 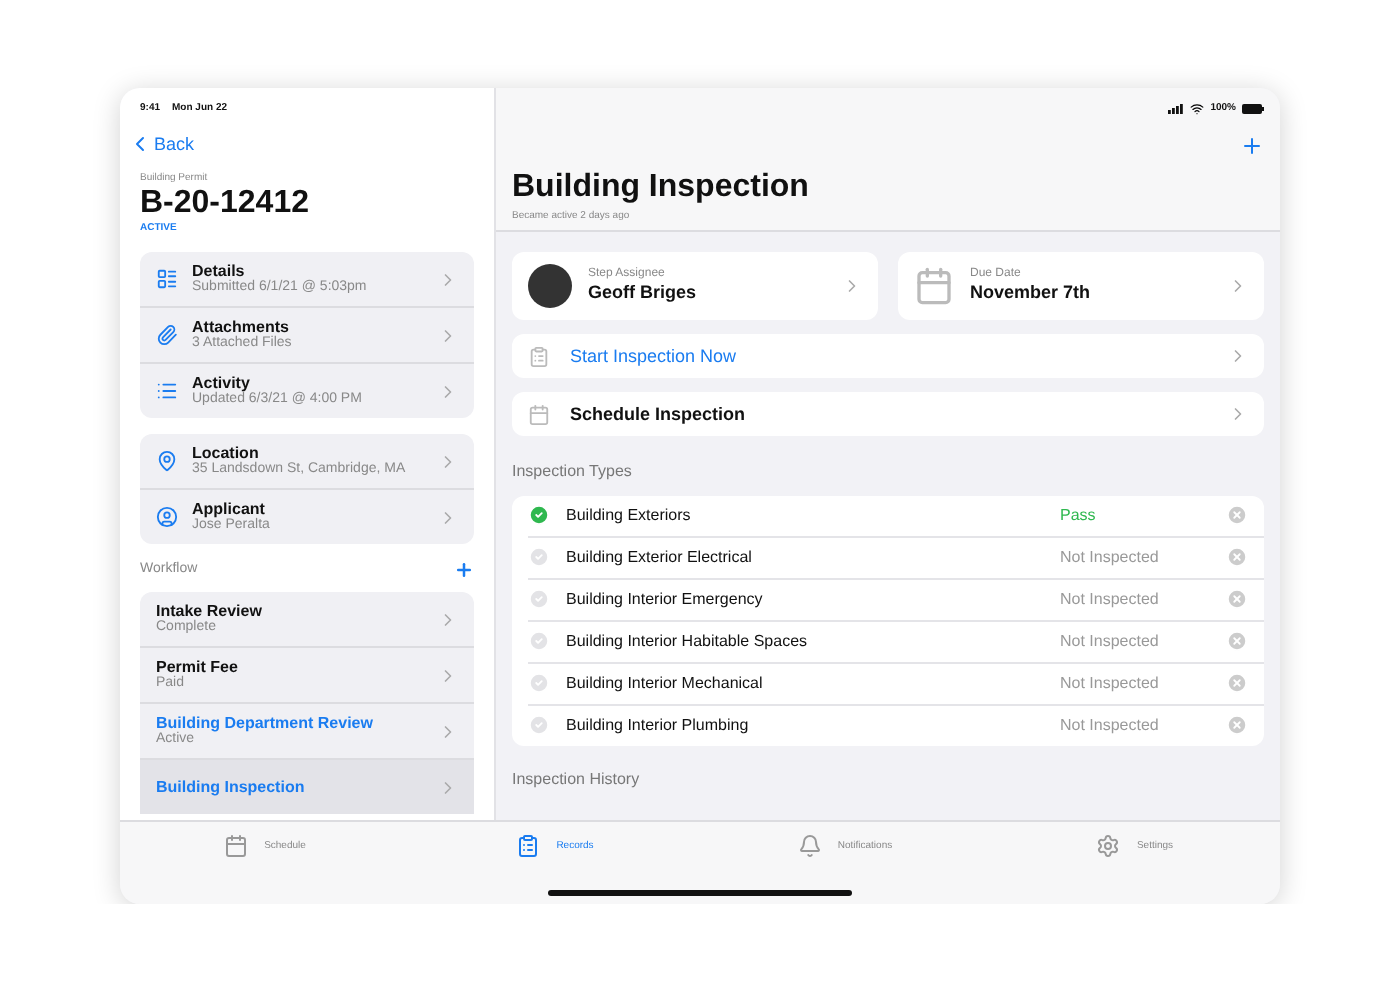 I want to click on battery-icon, so click(x=1253, y=108).